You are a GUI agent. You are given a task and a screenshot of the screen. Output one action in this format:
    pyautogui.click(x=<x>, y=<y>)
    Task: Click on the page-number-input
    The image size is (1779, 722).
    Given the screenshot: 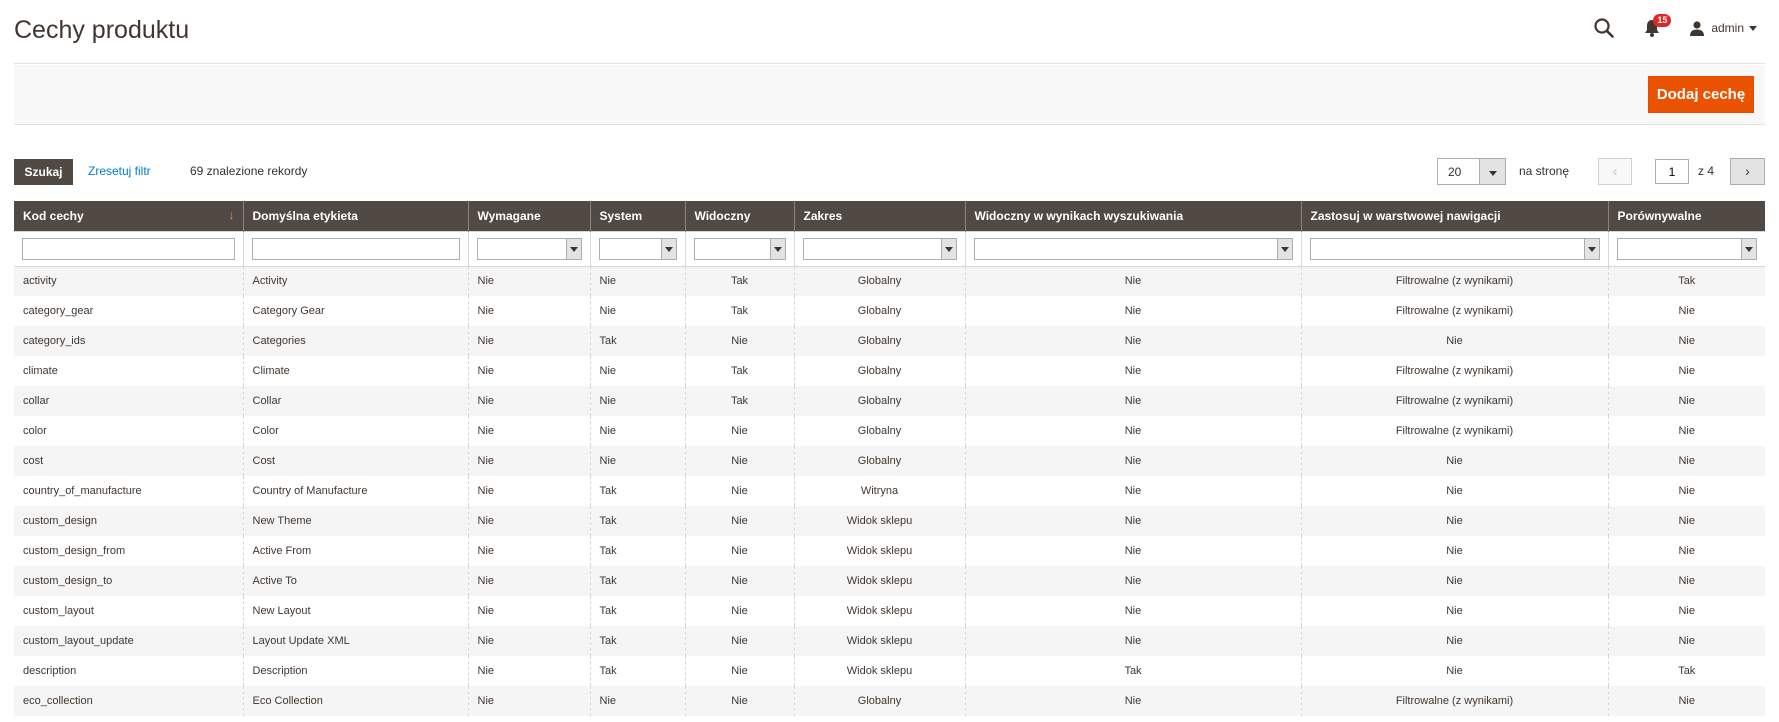 What is the action you would take?
    pyautogui.click(x=1672, y=171)
    